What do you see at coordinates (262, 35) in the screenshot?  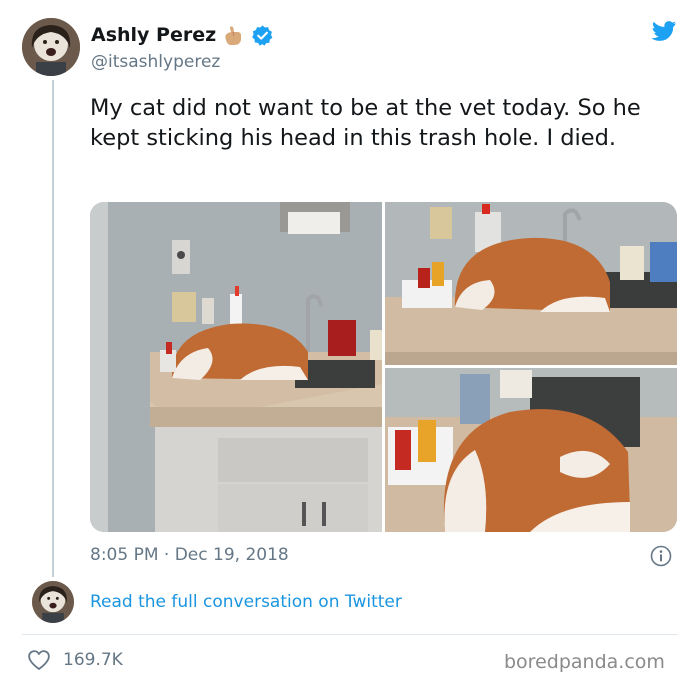 I see `verified-badge-icon` at bounding box center [262, 35].